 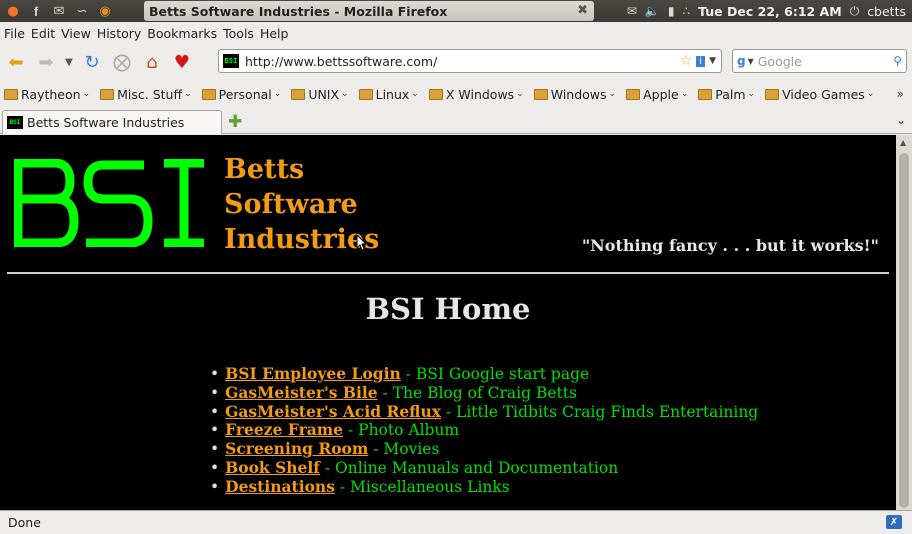 I want to click on bookmark-label: Linux, so click(x=392, y=94).